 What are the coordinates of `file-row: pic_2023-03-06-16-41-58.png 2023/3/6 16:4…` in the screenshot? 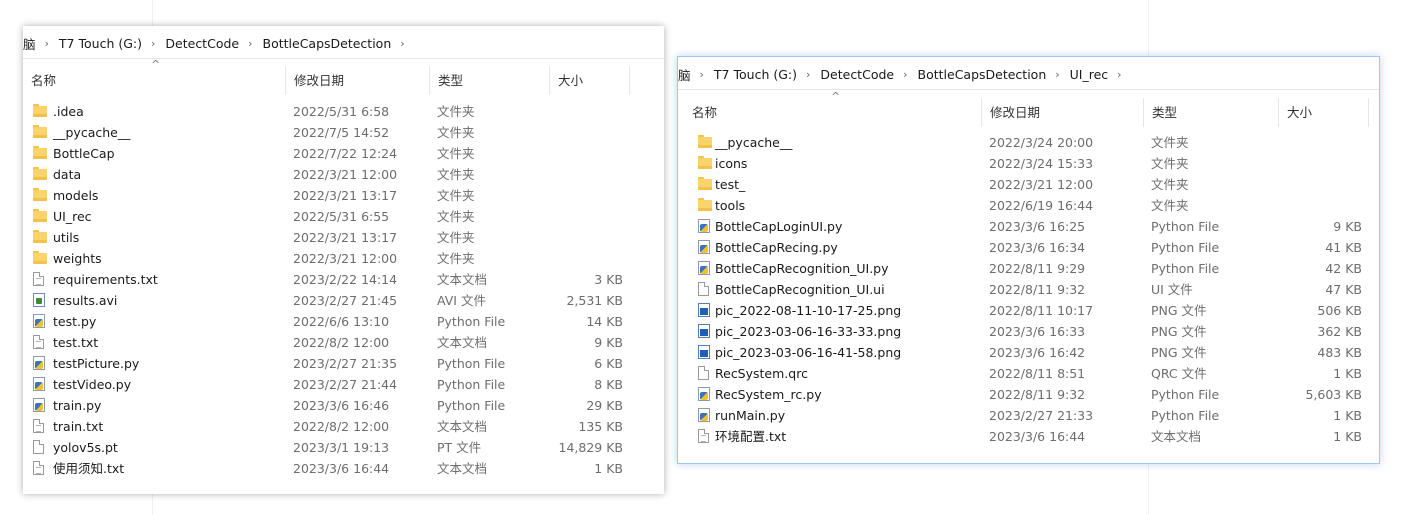 It's located at (1028, 352).